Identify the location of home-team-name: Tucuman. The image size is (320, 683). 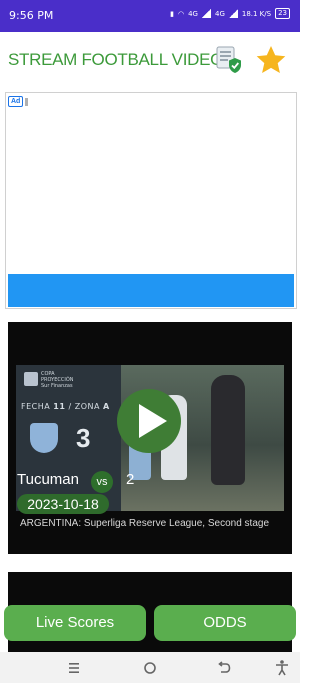
(48, 479).